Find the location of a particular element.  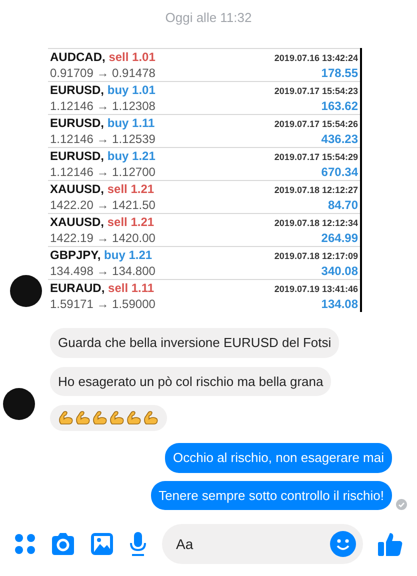

trade-prices: 134.498 → 134.800 is located at coordinates (103, 271).